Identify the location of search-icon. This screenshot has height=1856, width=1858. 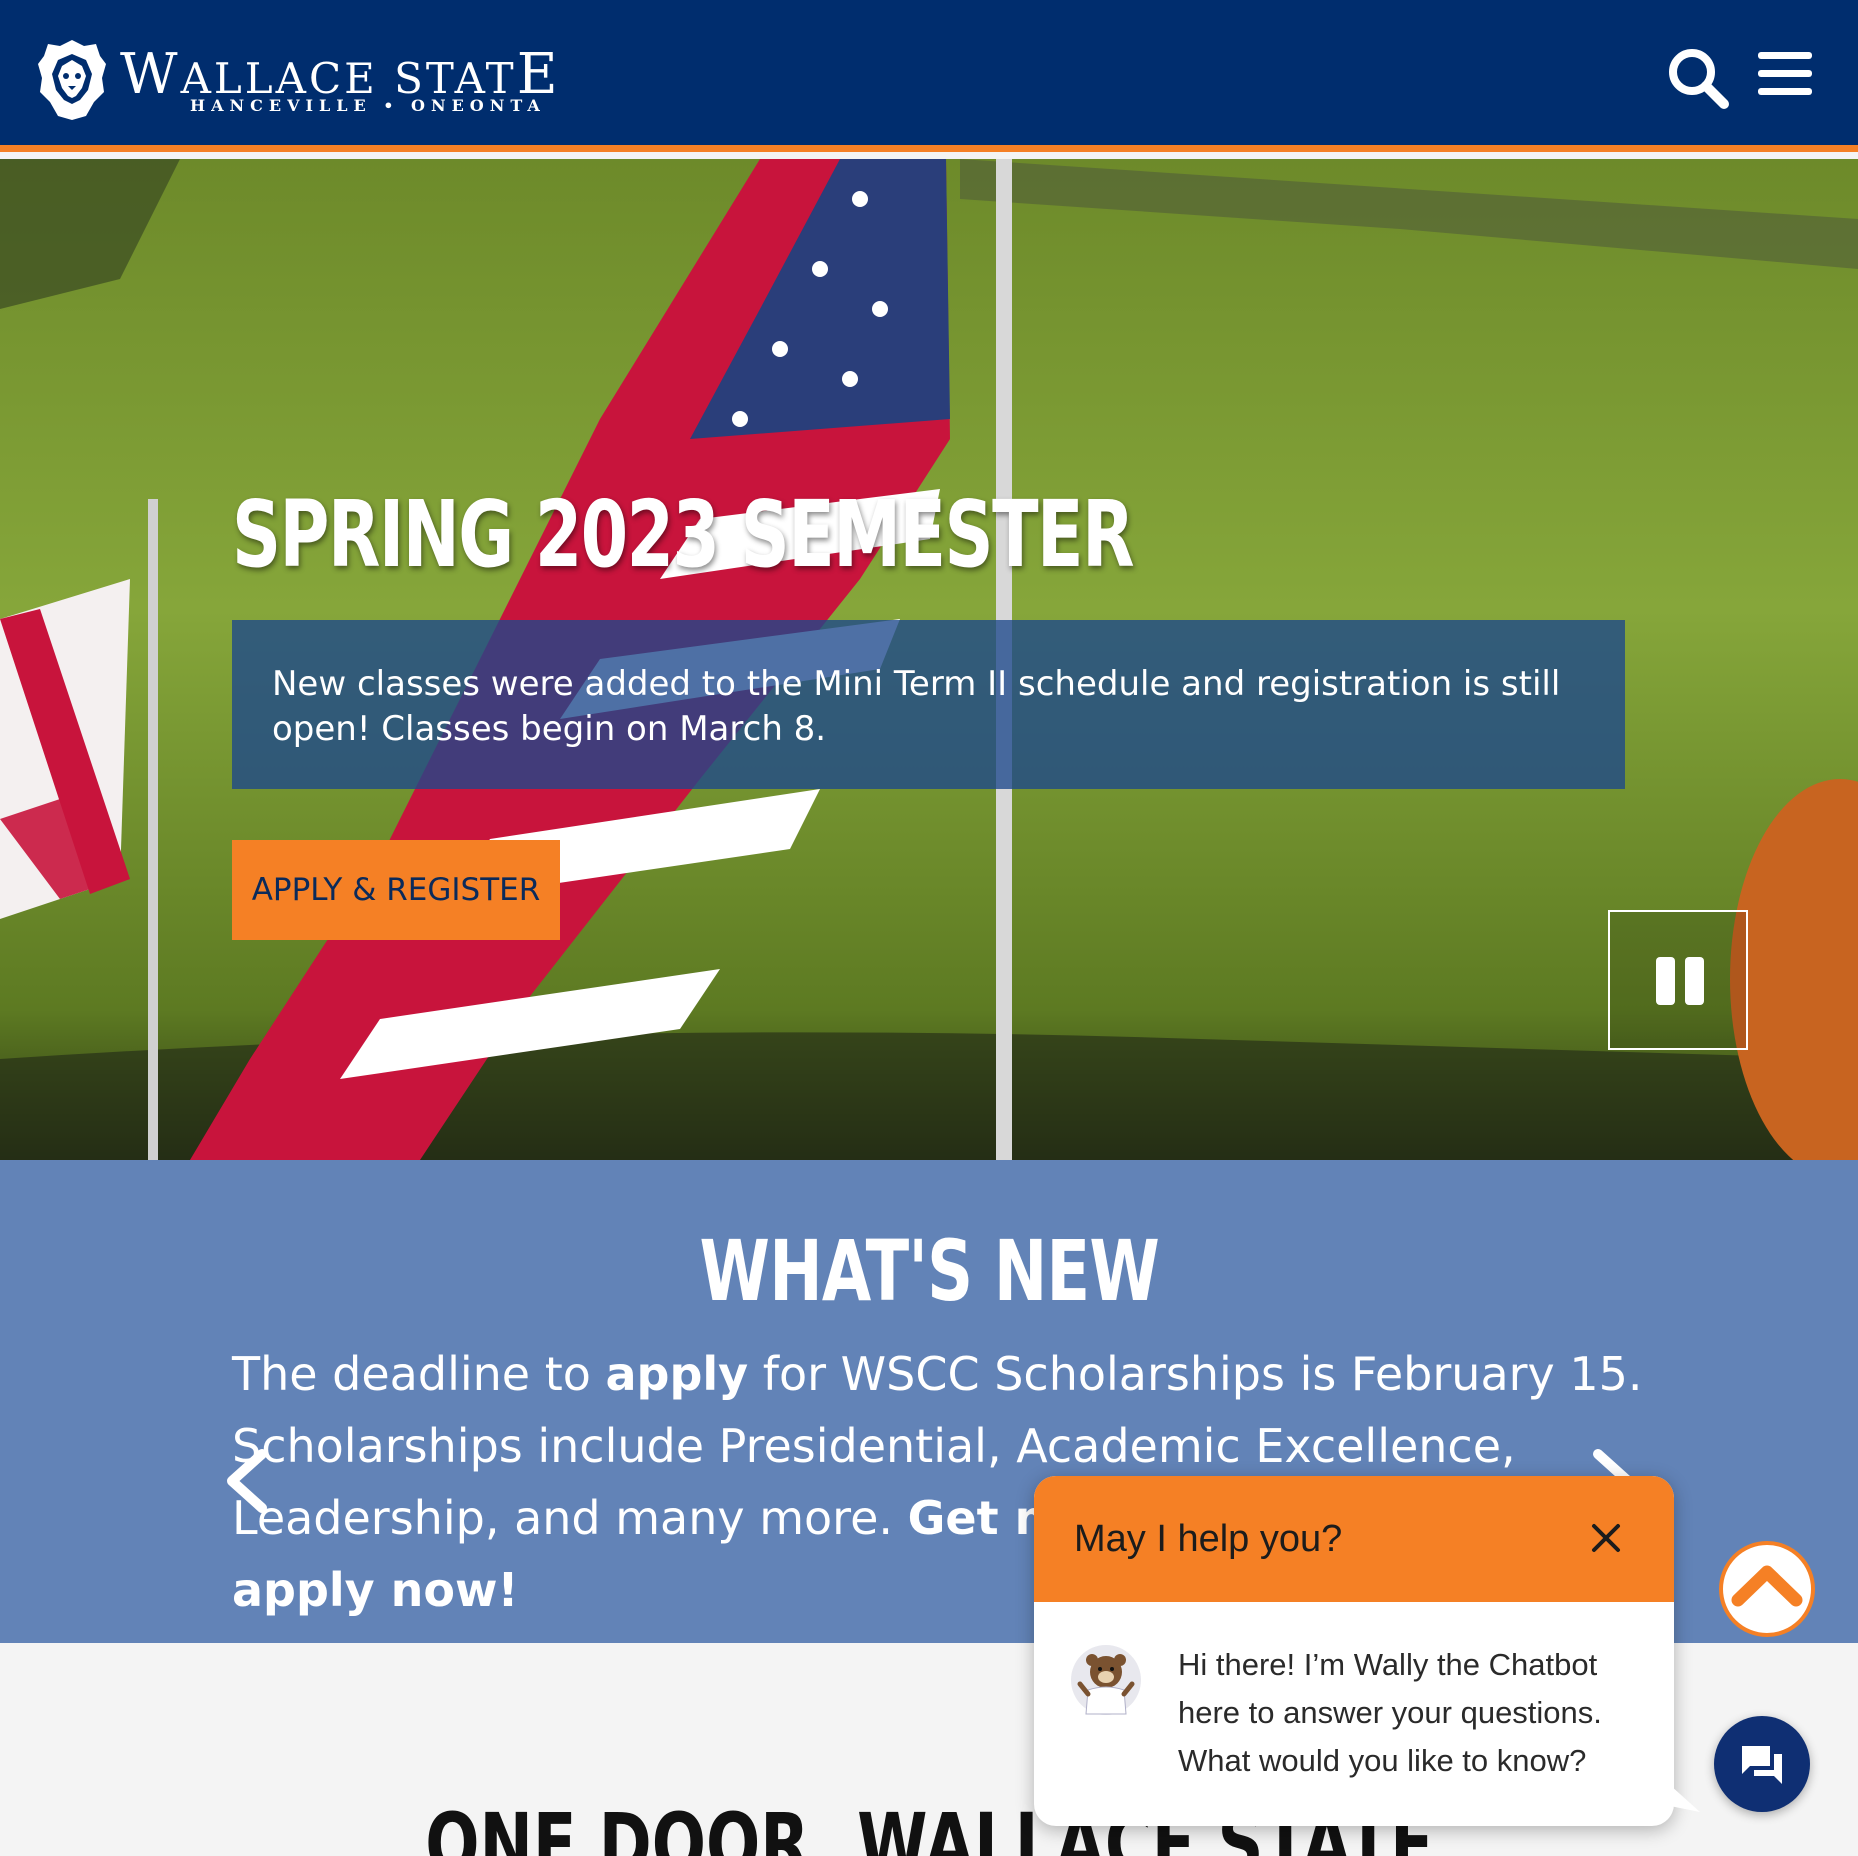
(1699, 79).